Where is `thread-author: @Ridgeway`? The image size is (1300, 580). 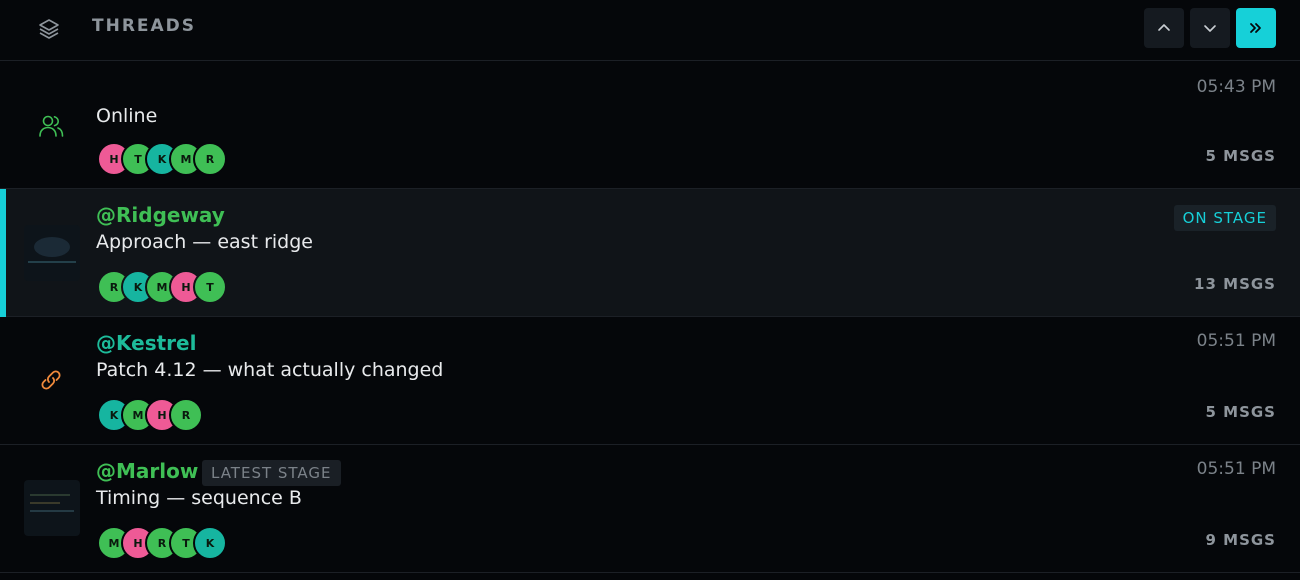 thread-author: @Ridgeway is located at coordinates (160, 215).